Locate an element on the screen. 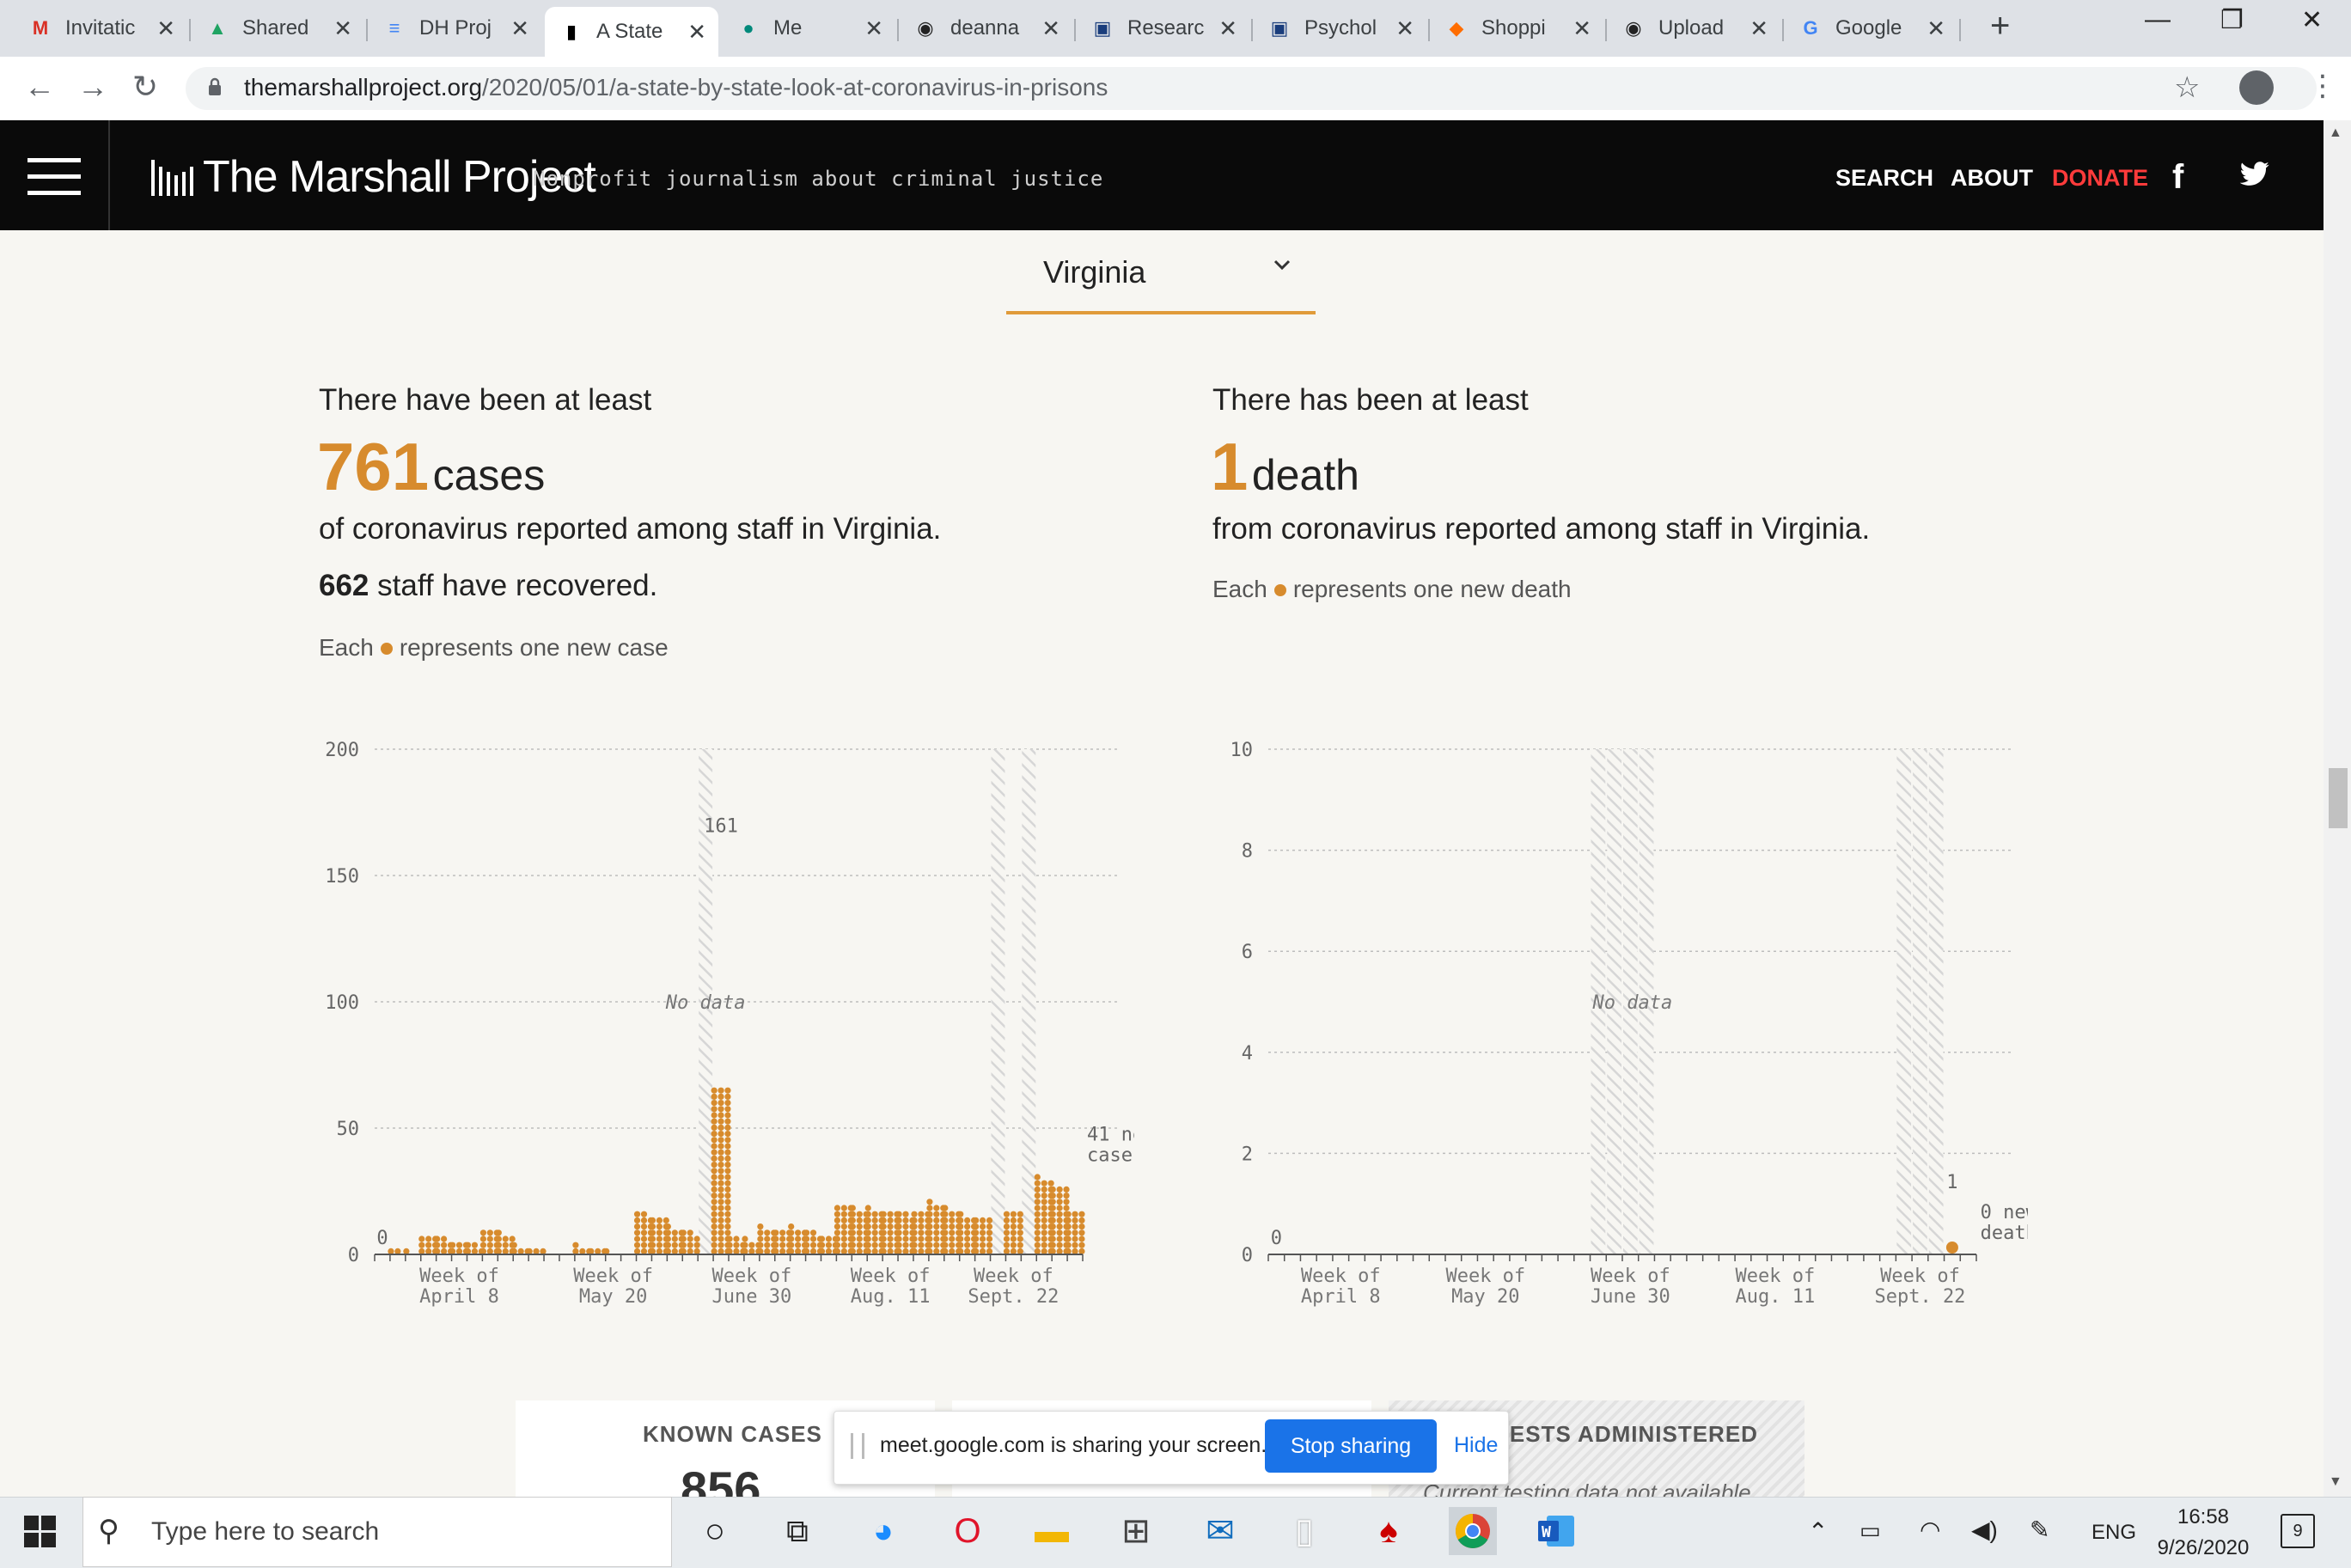 The height and width of the screenshot is (1568, 2351). minimize-button: — is located at coordinates (2158, 19).